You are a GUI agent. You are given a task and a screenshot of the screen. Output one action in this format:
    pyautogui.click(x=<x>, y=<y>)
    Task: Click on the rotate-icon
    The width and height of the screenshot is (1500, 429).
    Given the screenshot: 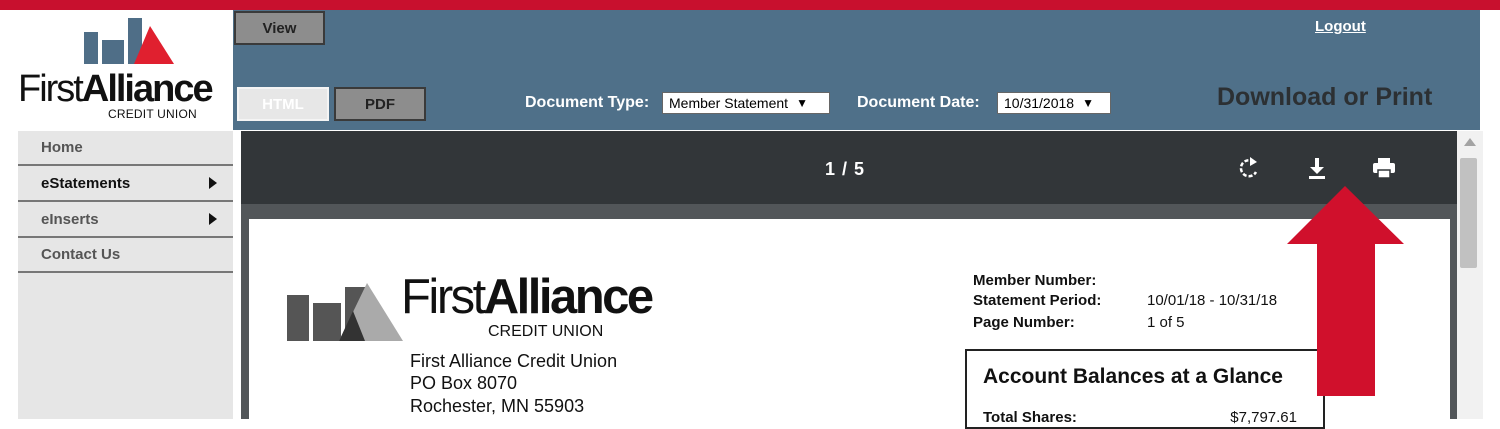 What is the action you would take?
    pyautogui.click(x=1249, y=168)
    